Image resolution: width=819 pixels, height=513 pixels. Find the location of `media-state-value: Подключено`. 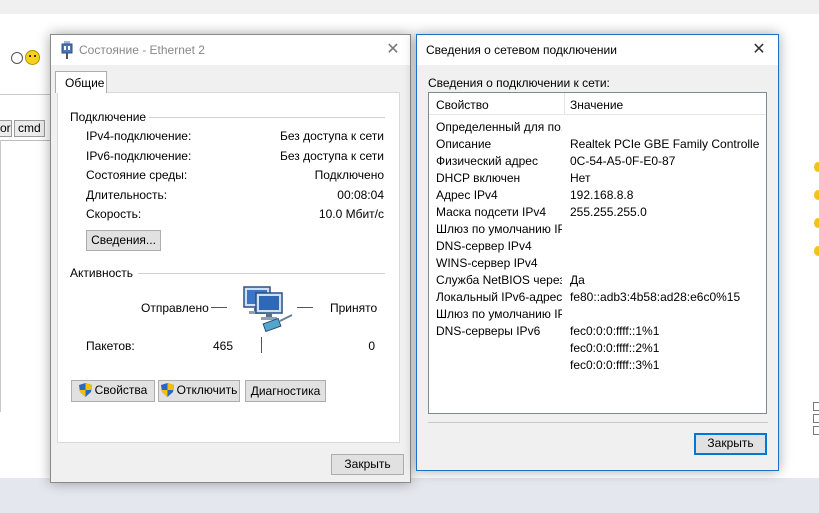

media-state-value: Подключено is located at coordinates (349, 175).